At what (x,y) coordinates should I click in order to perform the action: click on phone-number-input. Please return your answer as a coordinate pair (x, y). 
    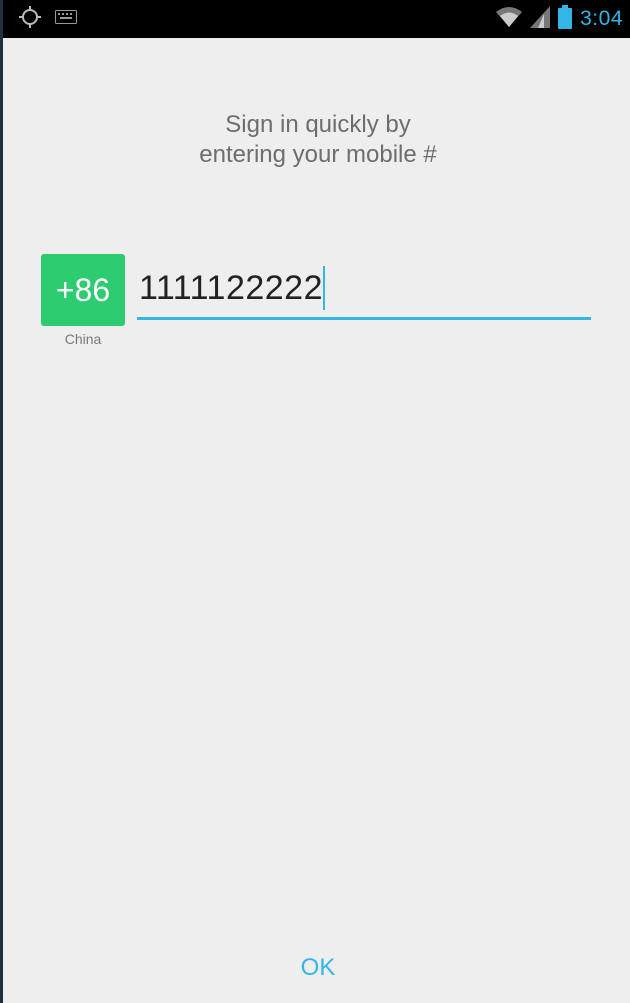
    Looking at the image, I should click on (365, 288).